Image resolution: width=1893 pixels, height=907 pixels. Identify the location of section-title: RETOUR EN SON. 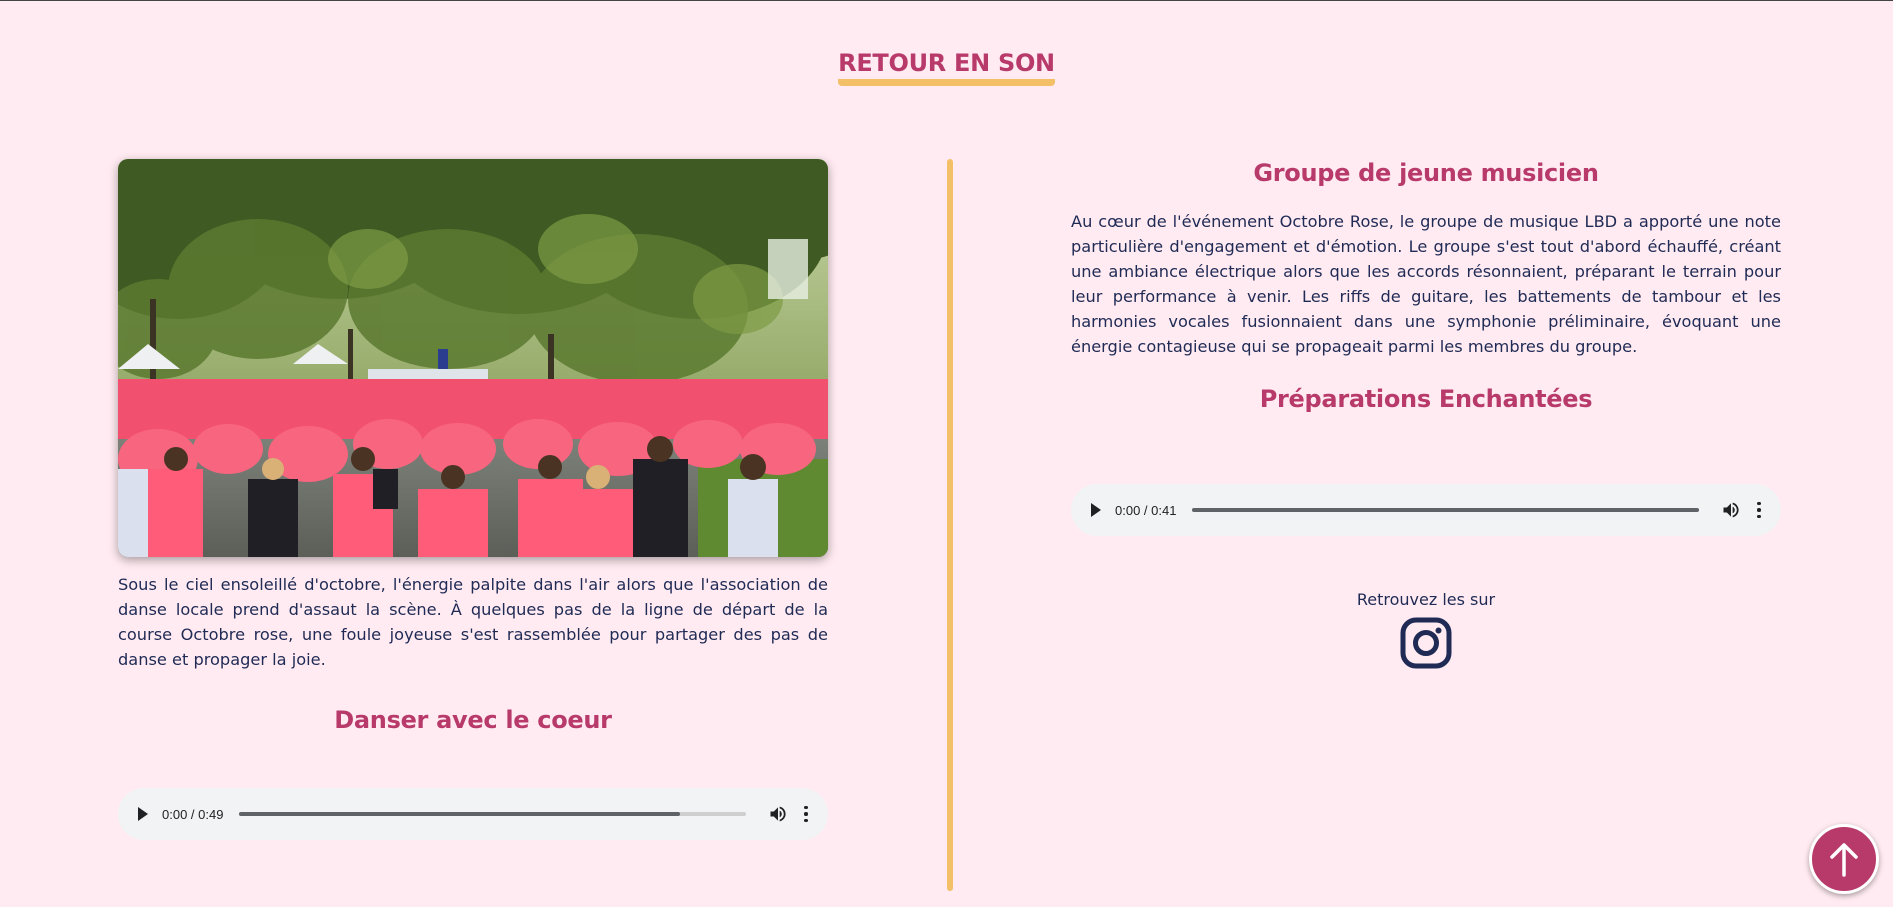
(946, 63).